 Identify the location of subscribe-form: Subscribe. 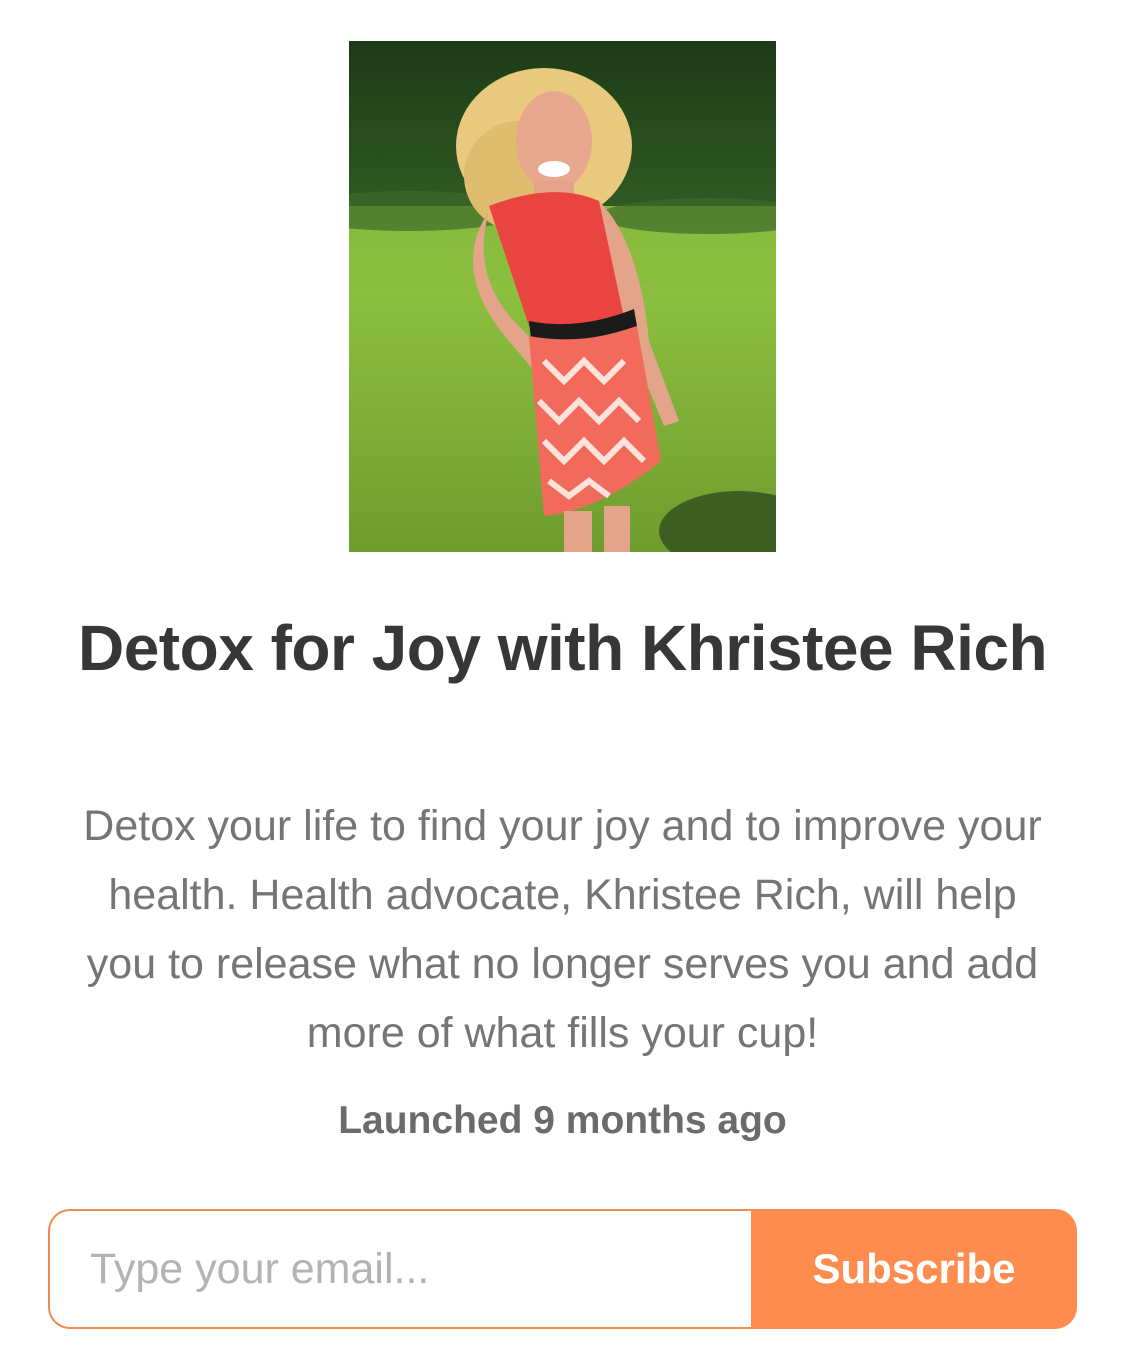
(562, 1269).